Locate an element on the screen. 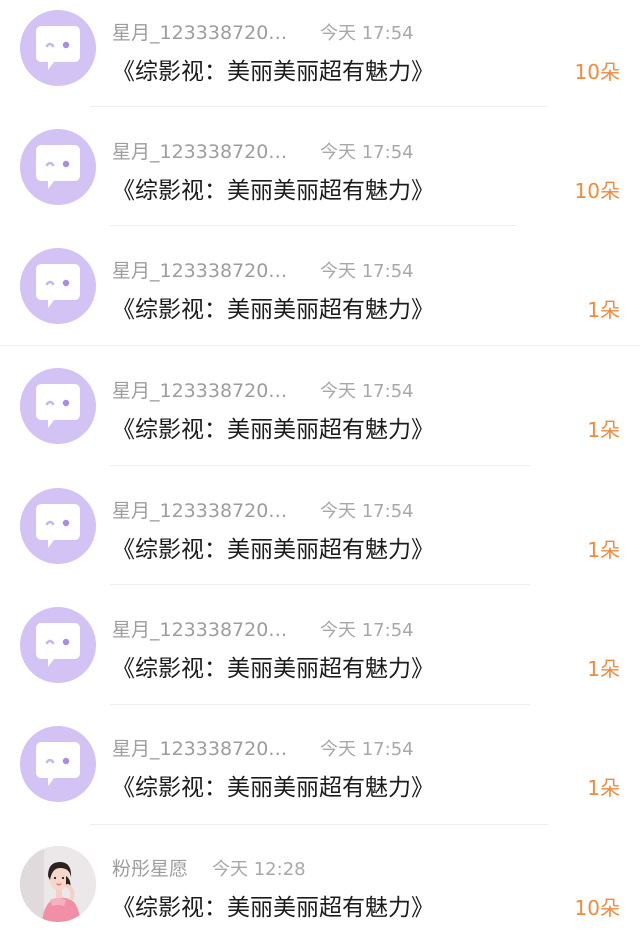 The image size is (640, 934). timestamp: 今天 12:28 is located at coordinates (259, 869).